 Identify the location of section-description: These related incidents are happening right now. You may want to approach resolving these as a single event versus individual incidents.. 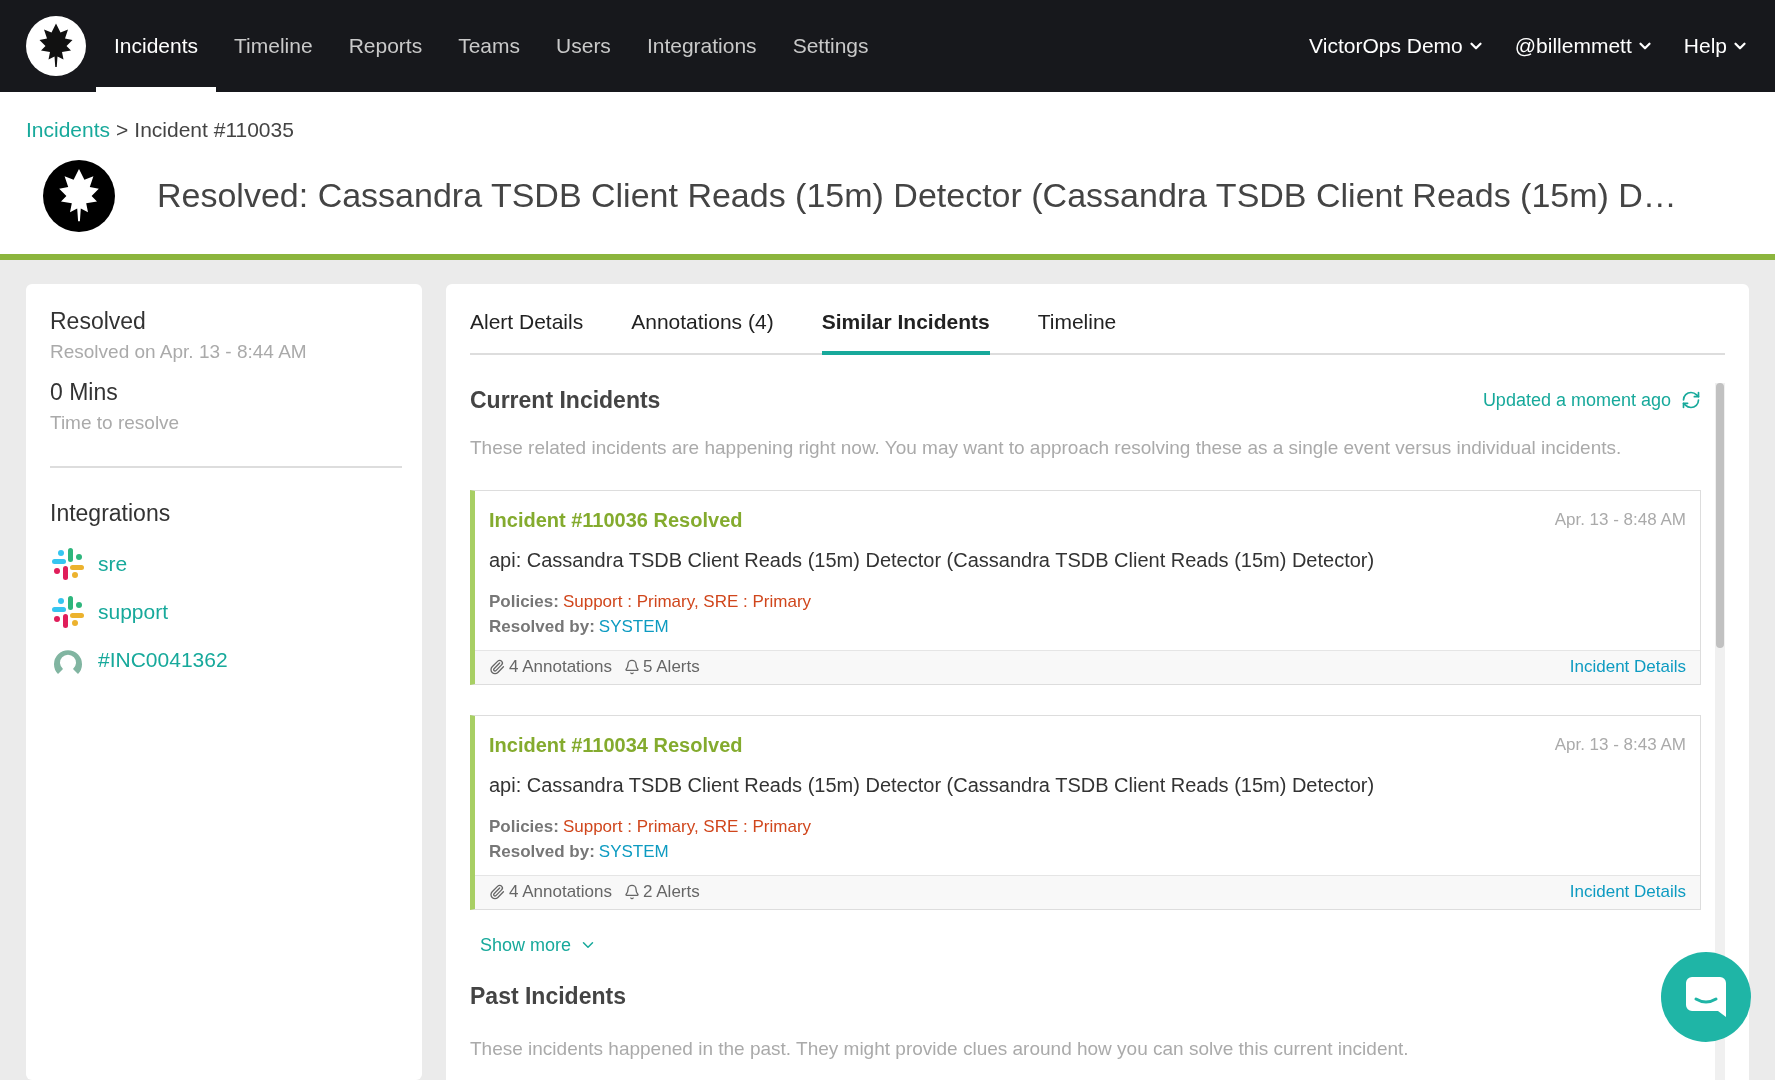
(1046, 447).